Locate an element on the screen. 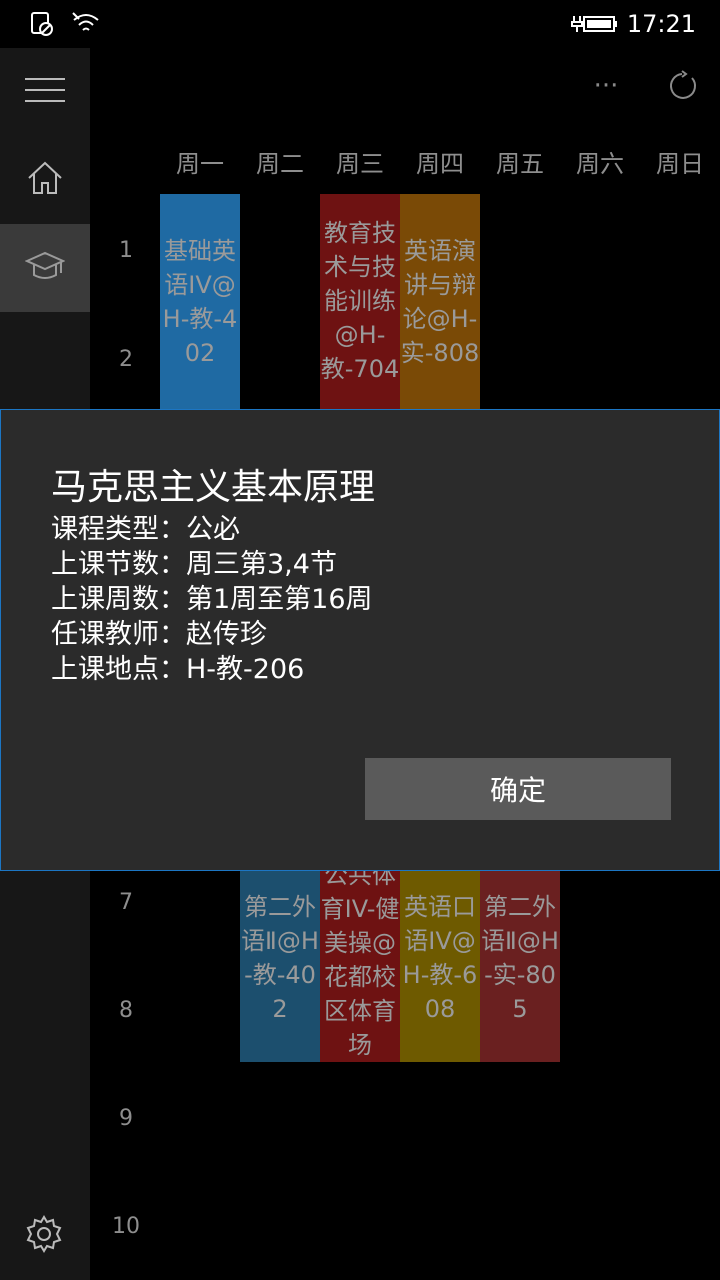  refresh-button is located at coordinates (682, 88).